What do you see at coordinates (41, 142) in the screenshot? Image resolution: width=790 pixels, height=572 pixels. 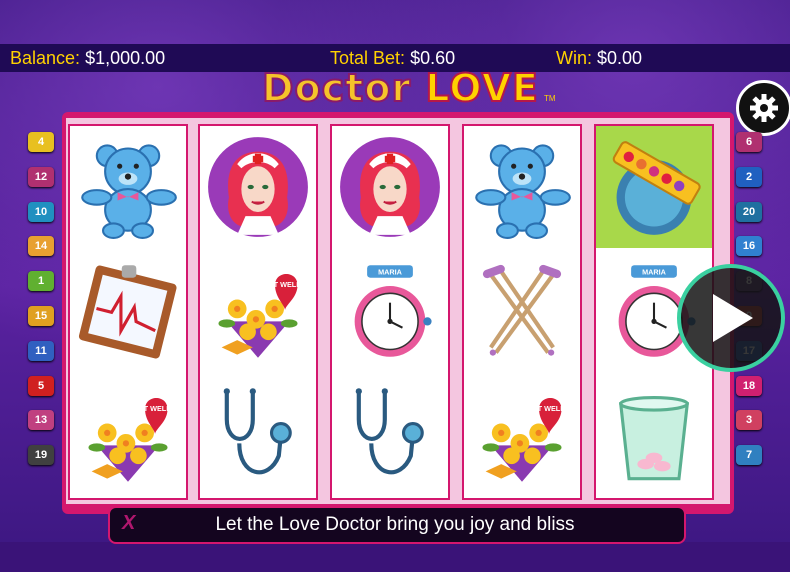 I see `payline-indicator: 4` at bounding box center [41, 142].